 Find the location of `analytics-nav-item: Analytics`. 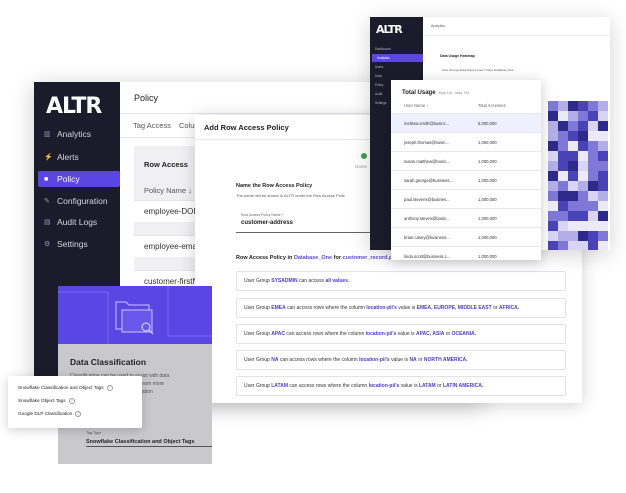

analytics-nav-item: Analytics is located at coordinates (397, 58).